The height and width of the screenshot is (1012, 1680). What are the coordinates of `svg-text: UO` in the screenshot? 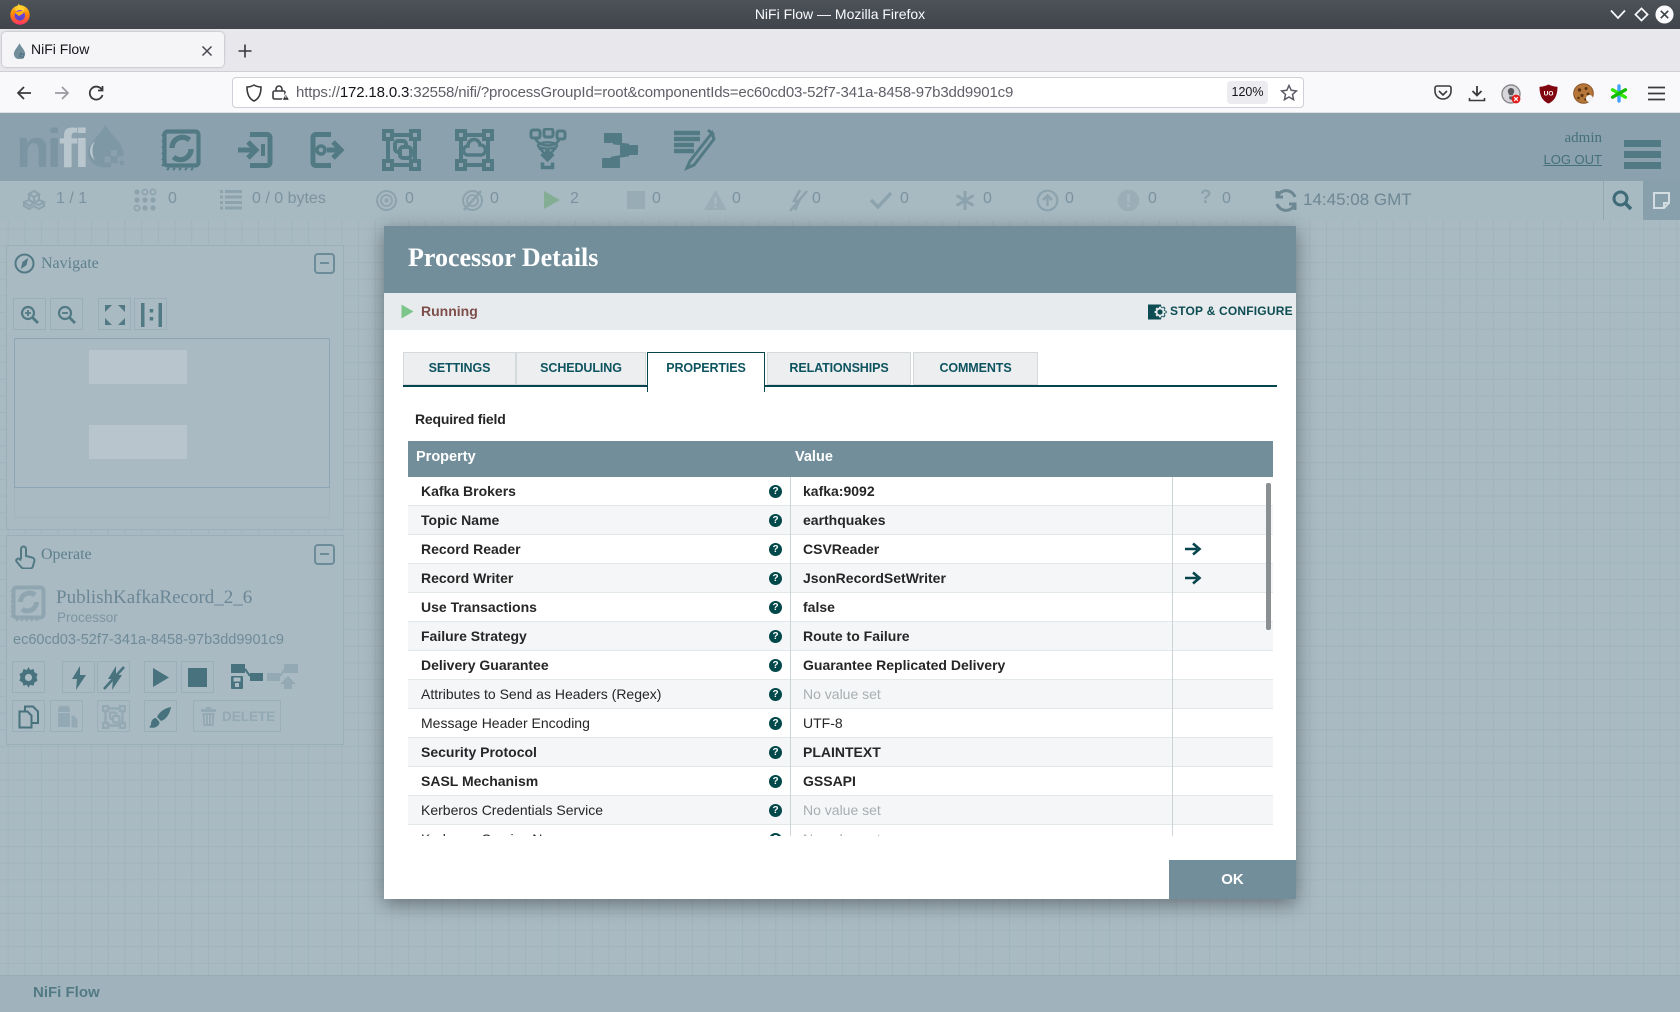 It's located at (1549, 94).